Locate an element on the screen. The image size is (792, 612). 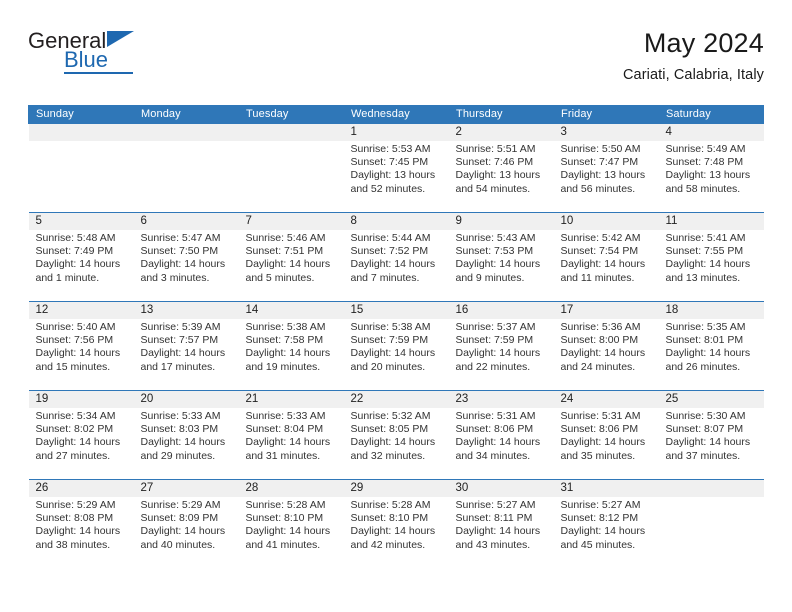
day-number: 1 is located at coordinates (396, 132).